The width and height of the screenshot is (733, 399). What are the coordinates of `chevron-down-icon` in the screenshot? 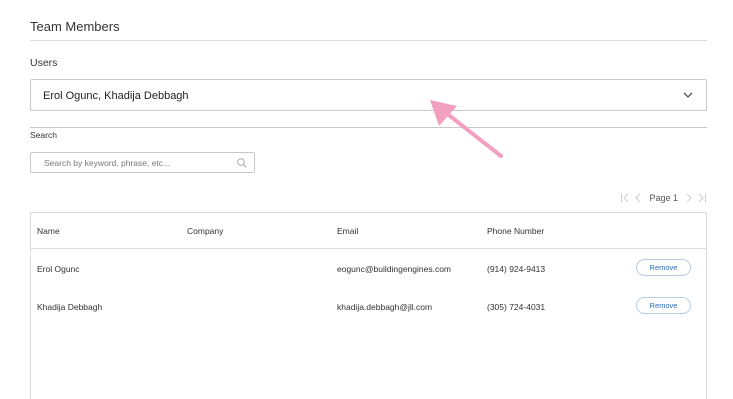 It's located at (688, 95).